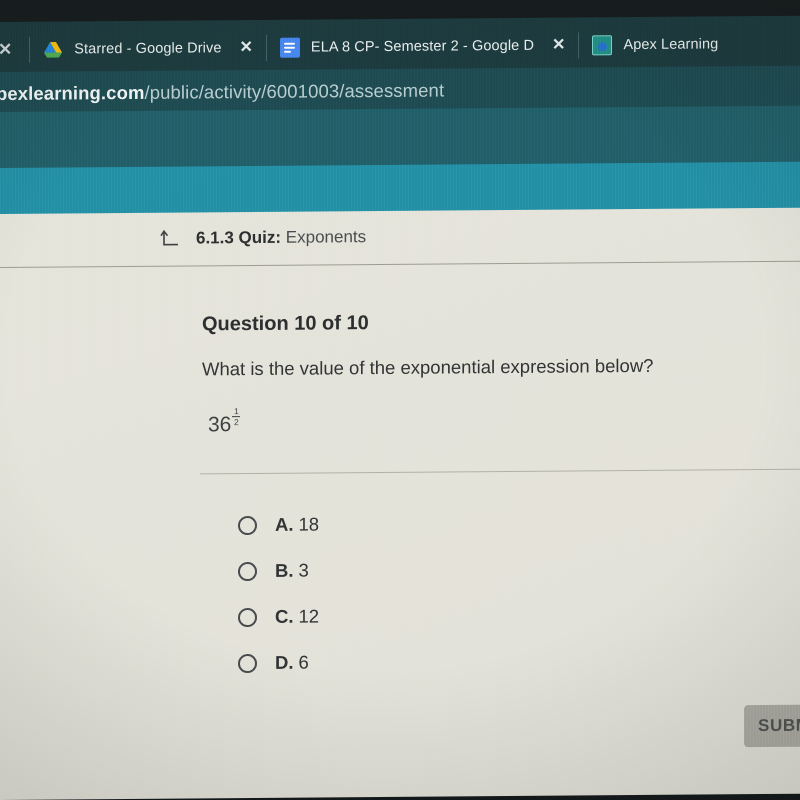  I want to click on answer-value: 12, so click(309, 616).